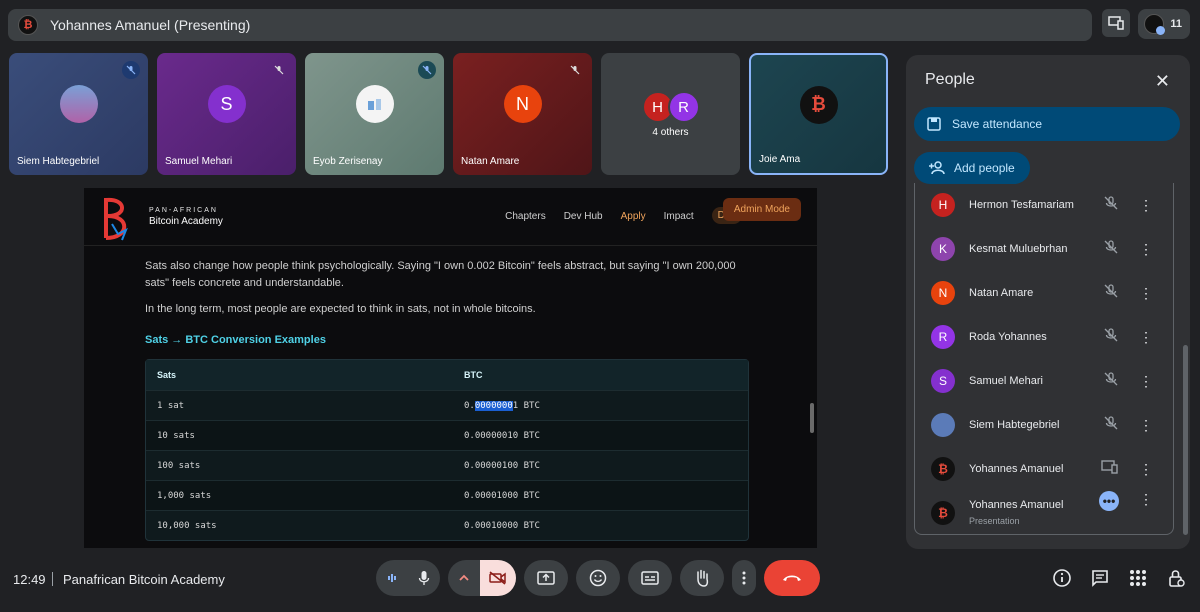  What do you see at coordinates (606, 405) in the screenshot?
I see `cell-btc: 0.00000001 BTC` at bounding box center [606, 405].